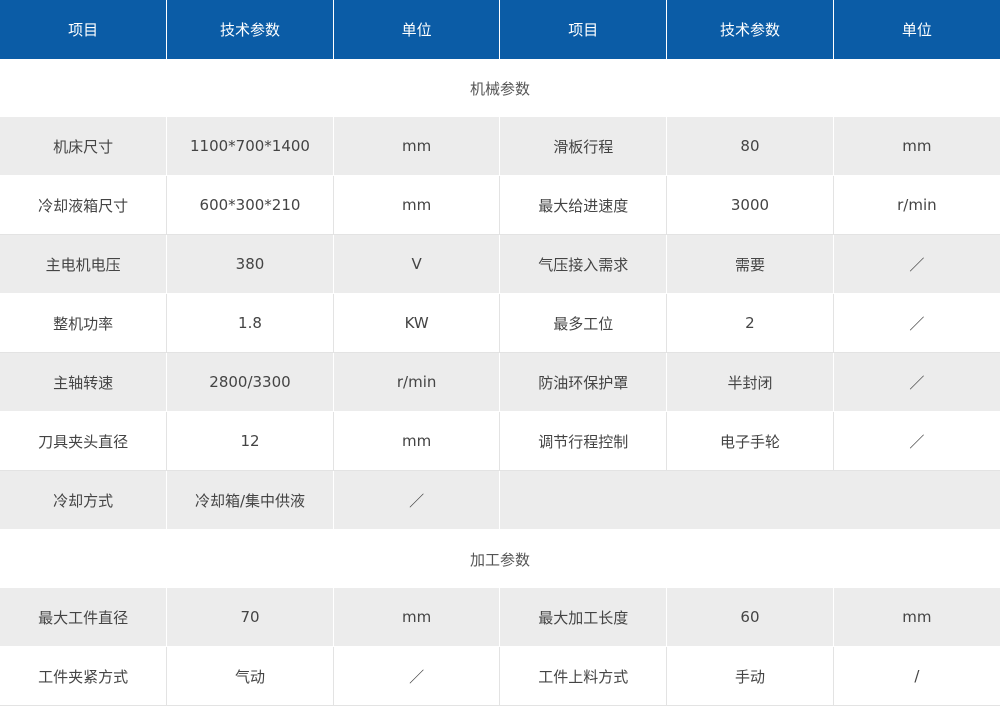 The height and width of the screenshot is (706, 1000). What do you see at coordinates (84, 205) in the screenshot?
I see `cell-item: 冷却液箱尺寸` at bounding box center [84, 205].